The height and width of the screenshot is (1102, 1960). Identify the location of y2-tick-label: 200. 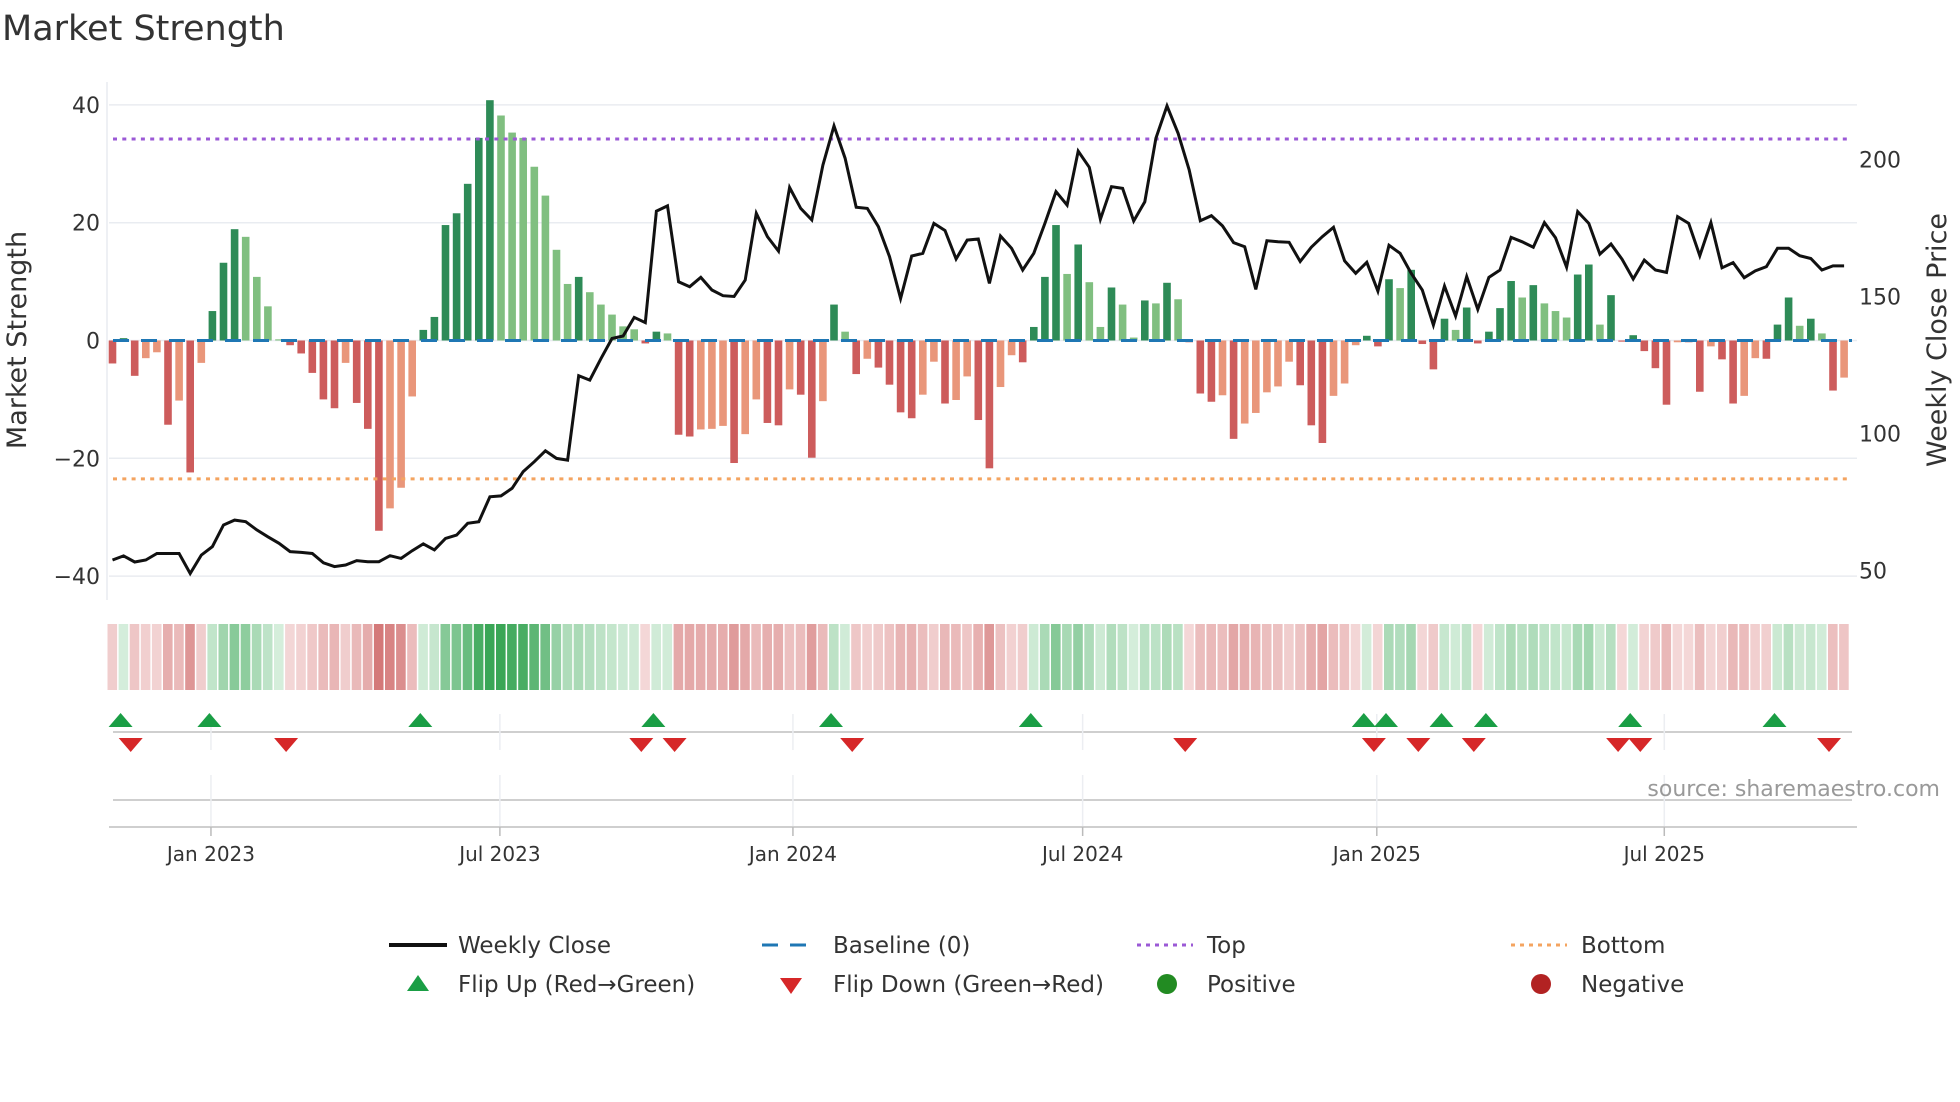
(1880, 161).